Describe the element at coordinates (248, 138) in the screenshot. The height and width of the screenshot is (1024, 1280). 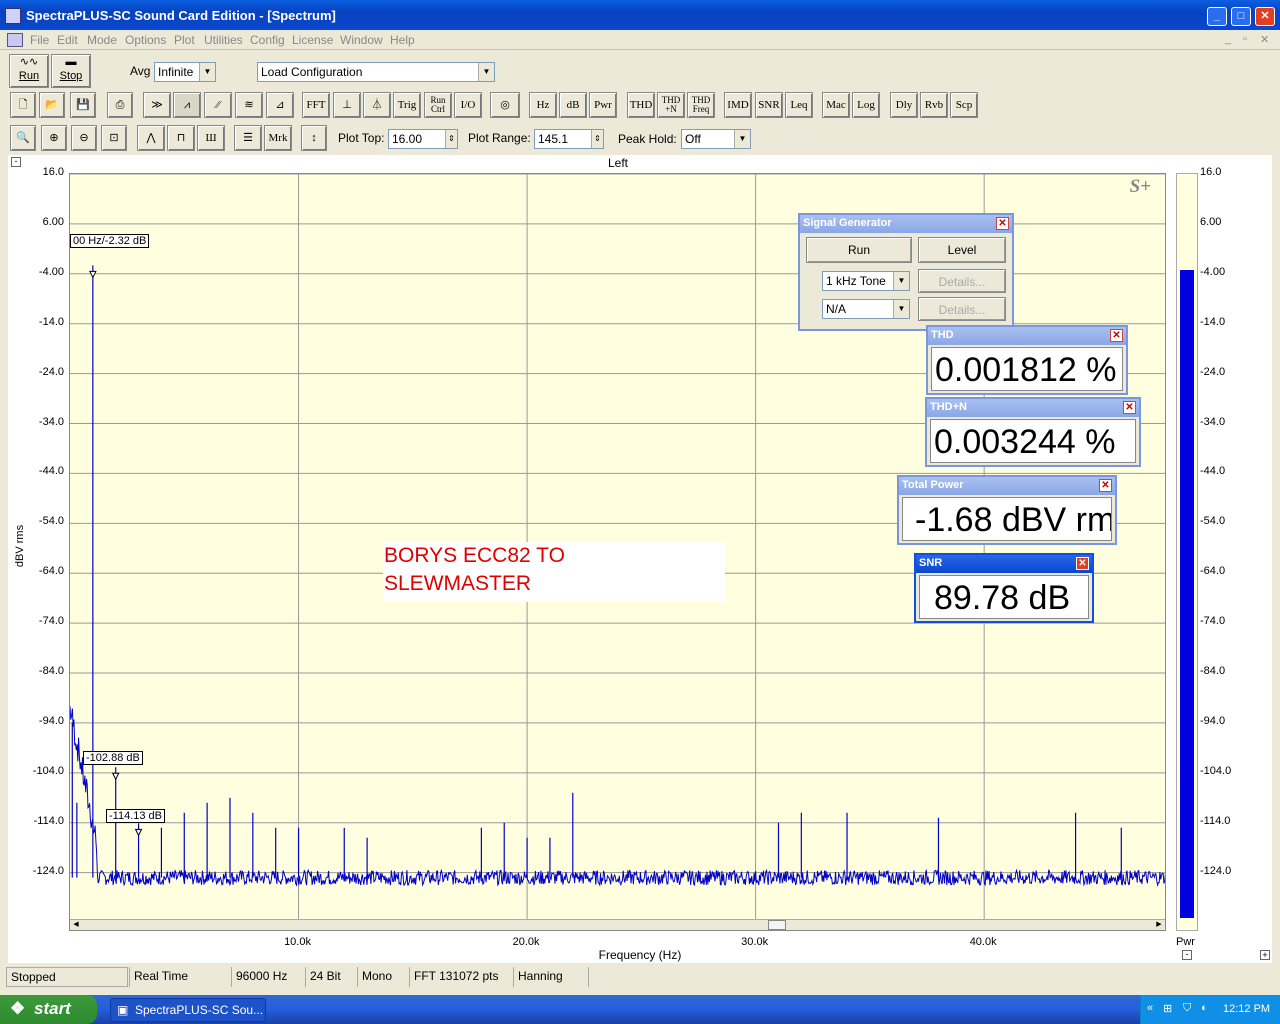
I see `table-icon: ☰` at that location.